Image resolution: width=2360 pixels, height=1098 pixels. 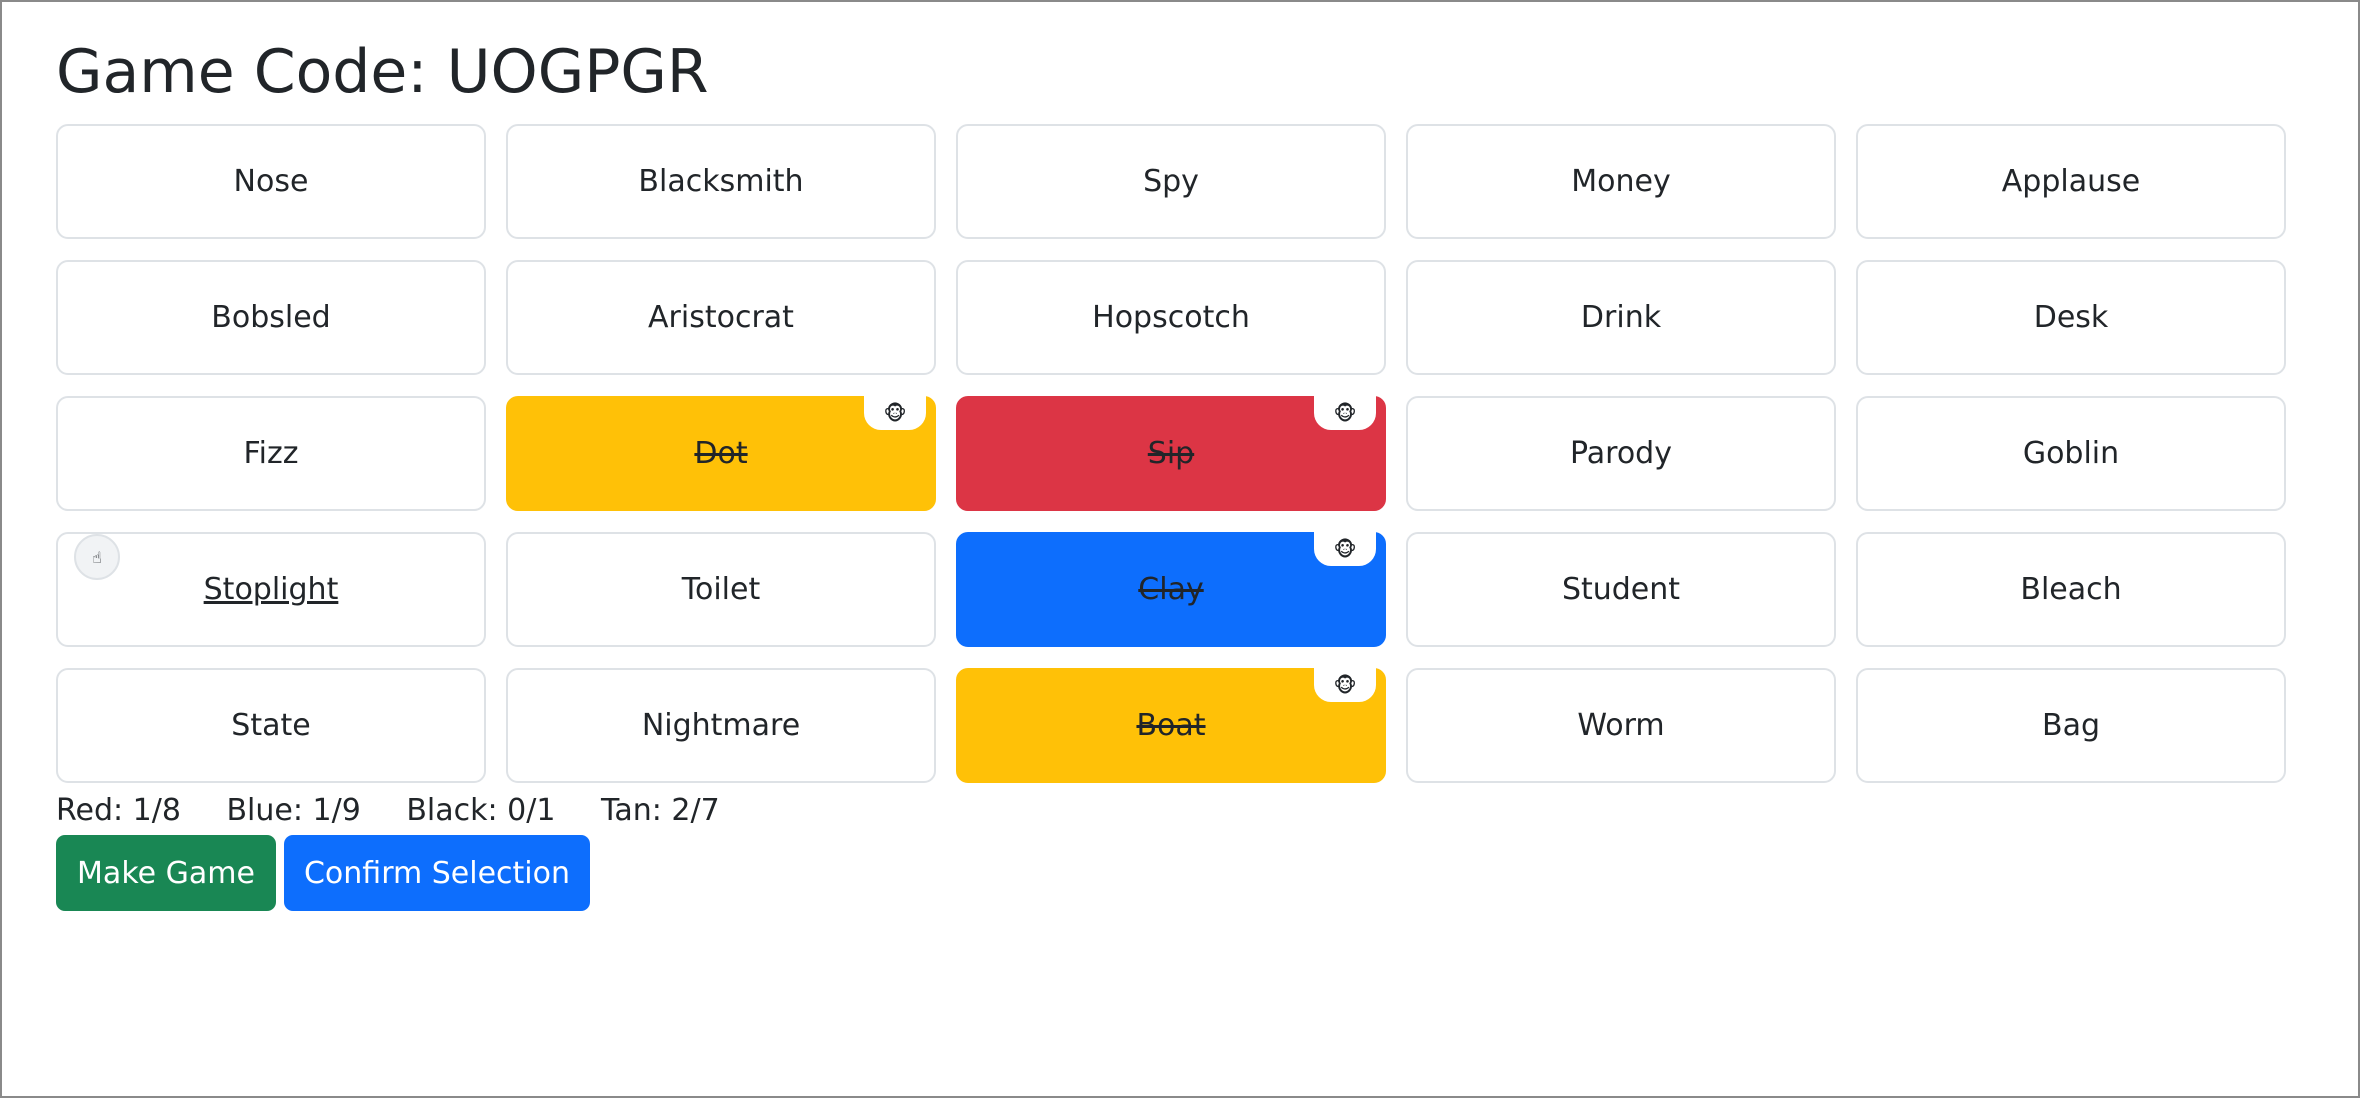 I want to click on card-word: Clay, so click(x=1171, y=589).